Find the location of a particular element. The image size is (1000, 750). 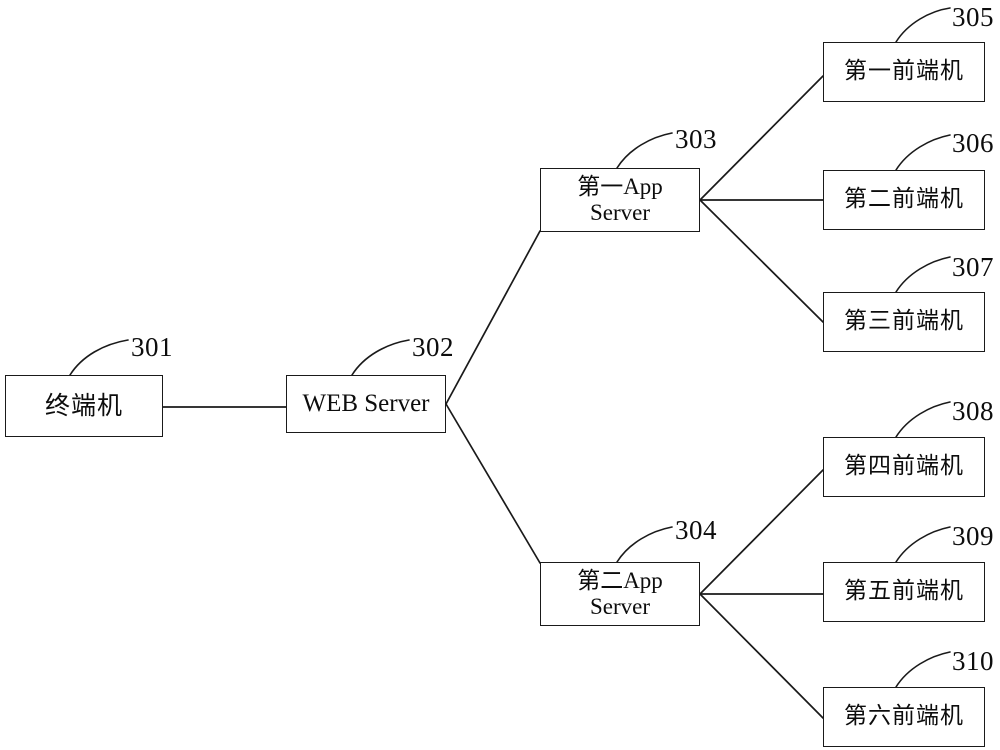

node-front-end-6: 第六前端机 is located at coordinates (904, 717).